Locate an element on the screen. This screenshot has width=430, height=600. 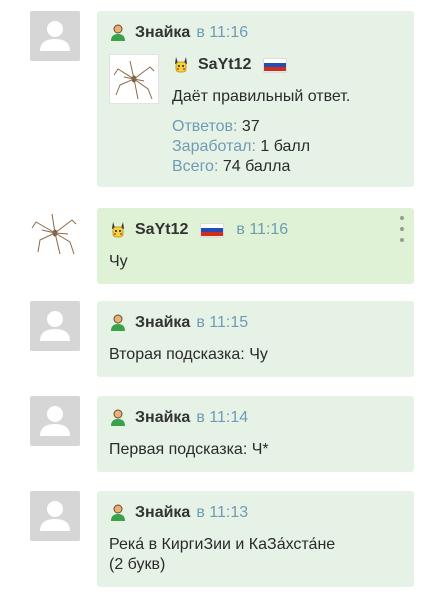
author-name: SaYt12 is located at coordinates (161, 230).